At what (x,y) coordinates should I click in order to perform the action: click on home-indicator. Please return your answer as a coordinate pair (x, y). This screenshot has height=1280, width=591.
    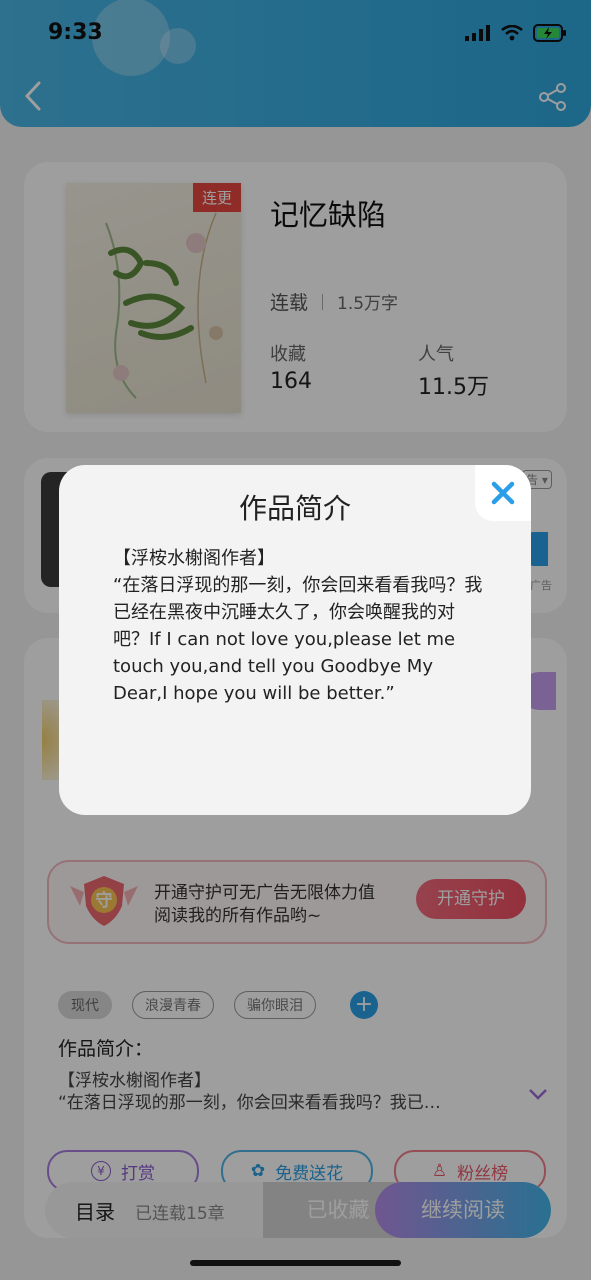
    Looking at the image, I should click on (295, 1263).